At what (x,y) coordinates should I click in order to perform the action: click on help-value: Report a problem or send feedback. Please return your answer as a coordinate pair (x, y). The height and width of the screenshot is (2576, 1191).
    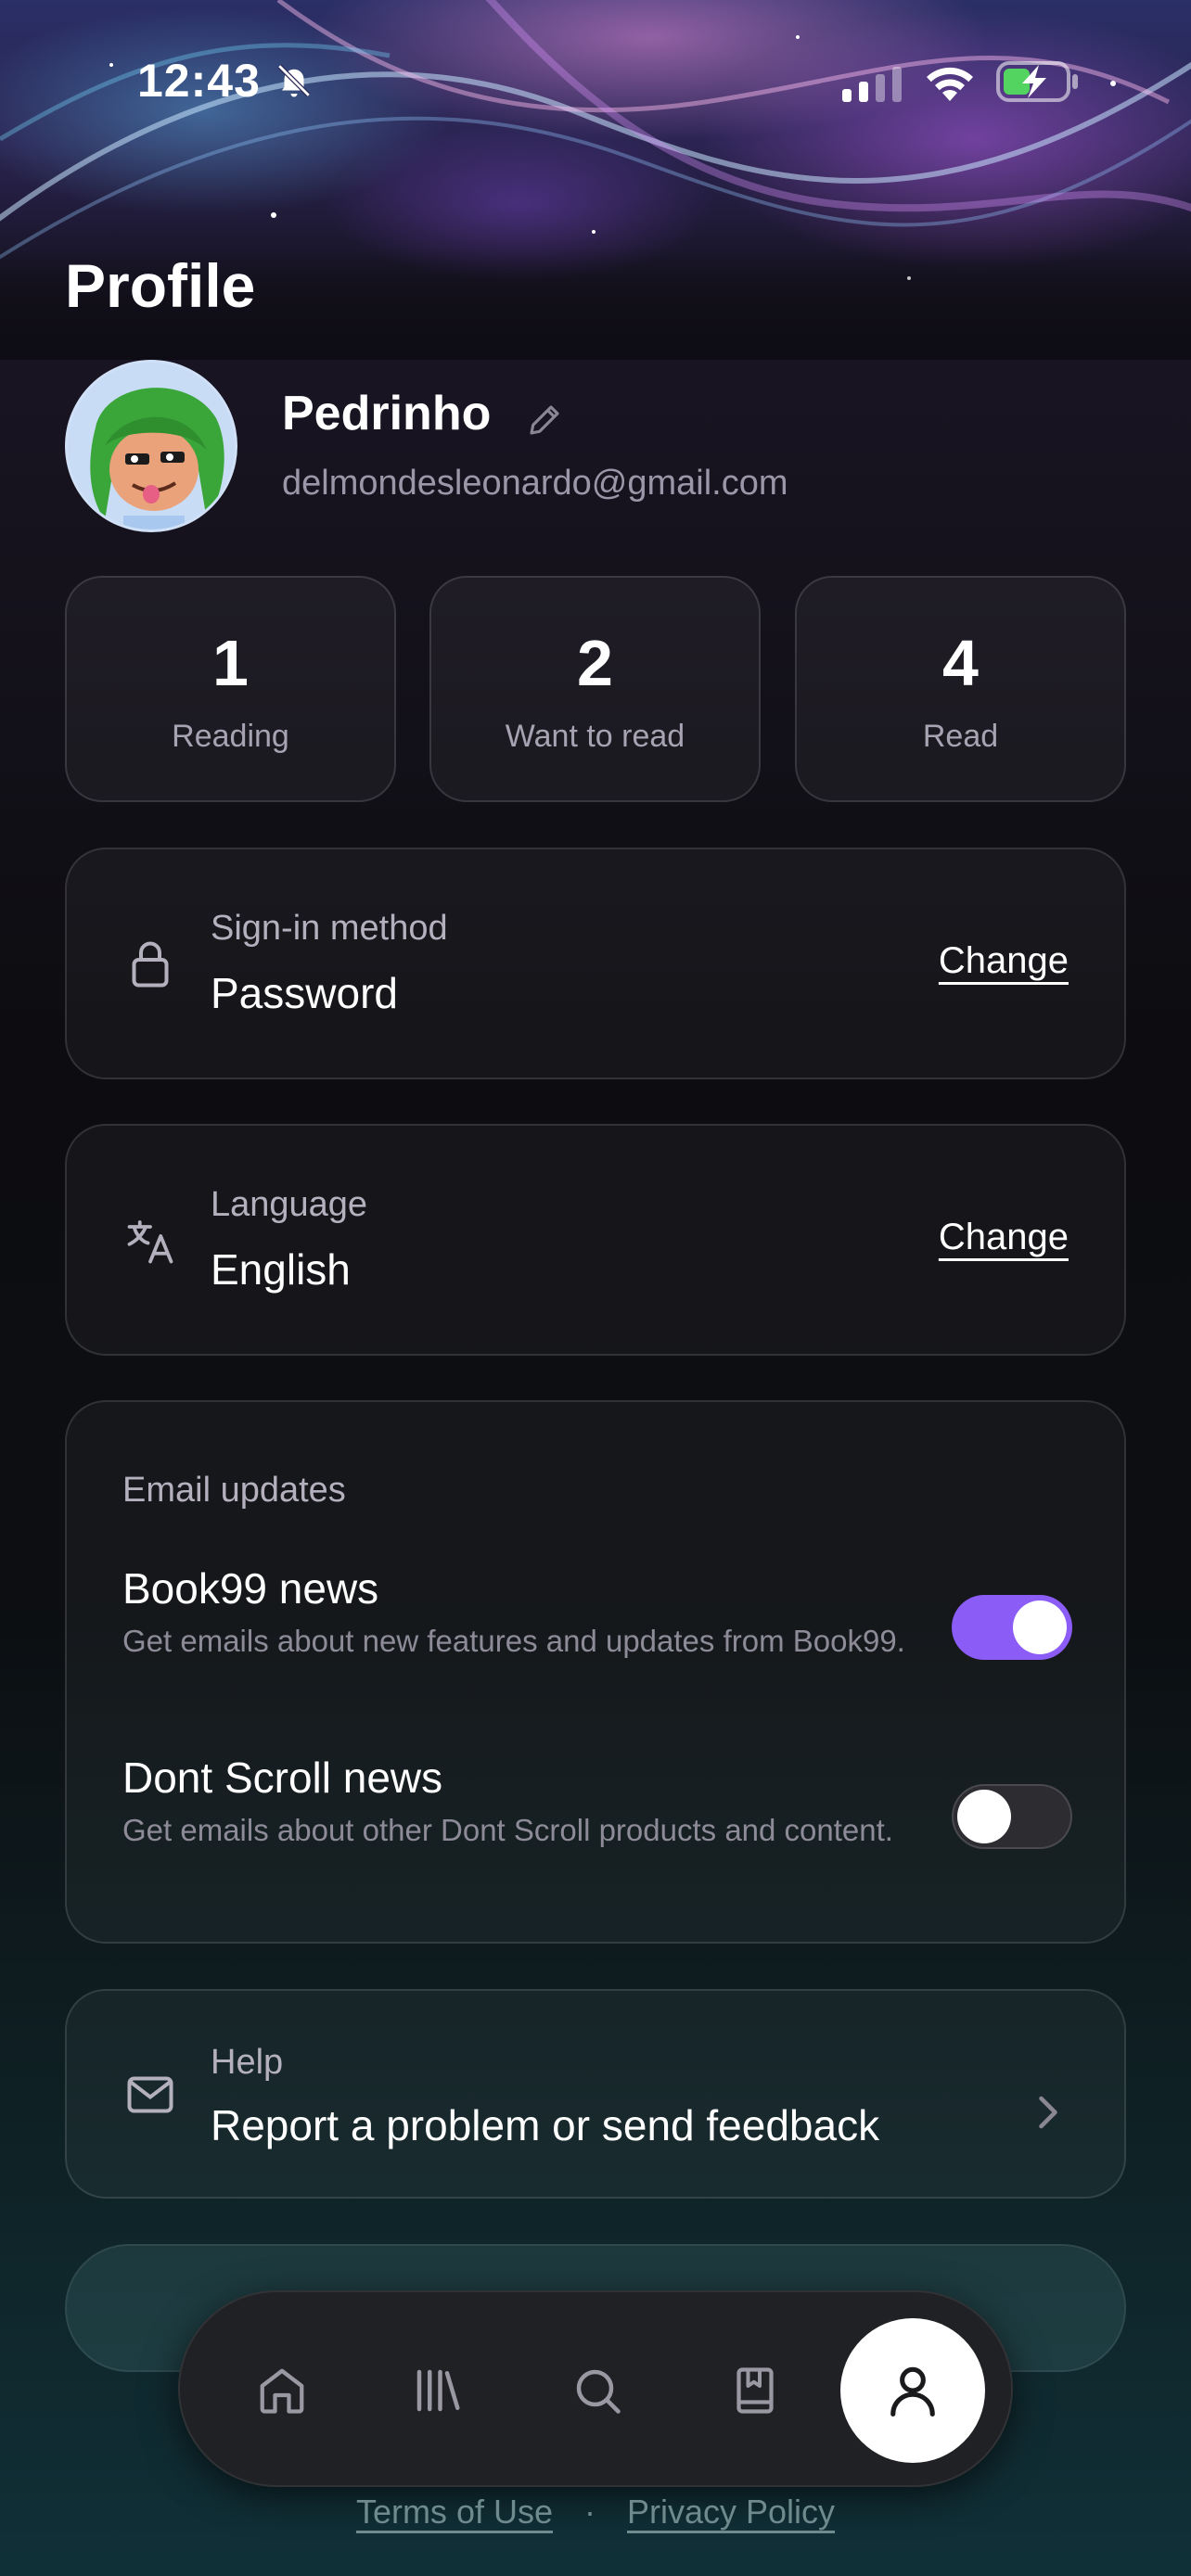
    Looking at the image, I should click on (545, 2125).